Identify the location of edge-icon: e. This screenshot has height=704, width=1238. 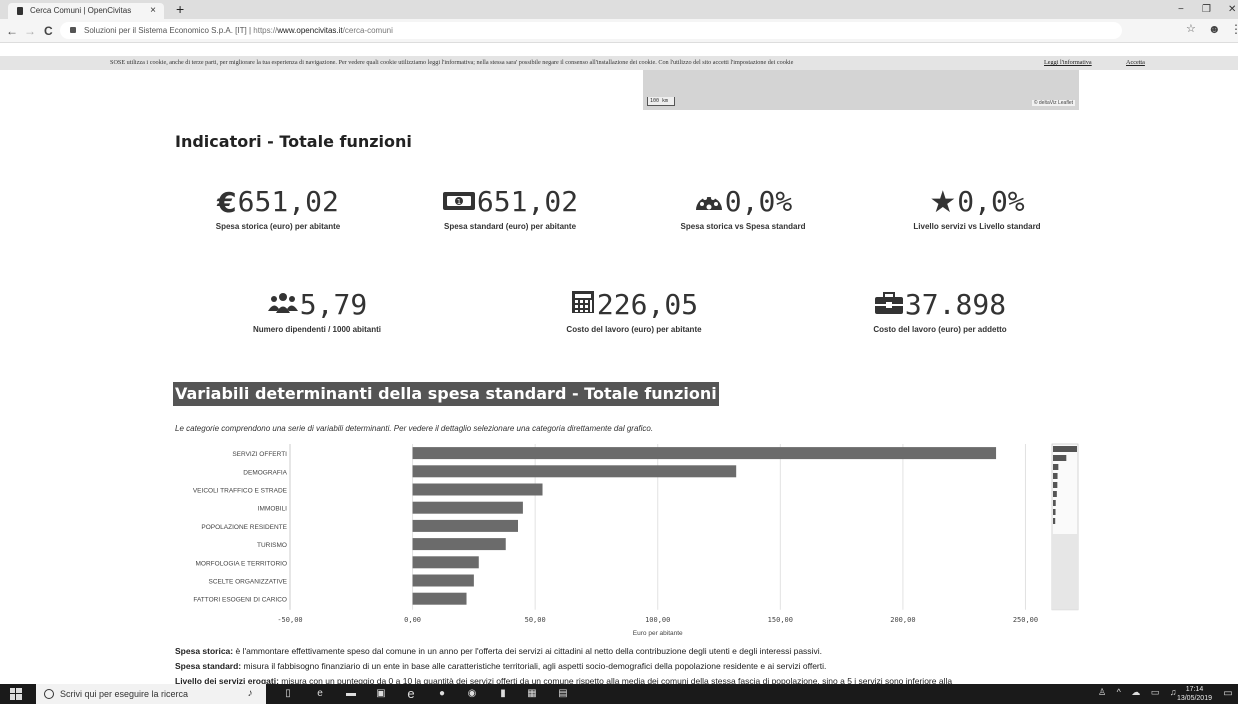
(411, 693).